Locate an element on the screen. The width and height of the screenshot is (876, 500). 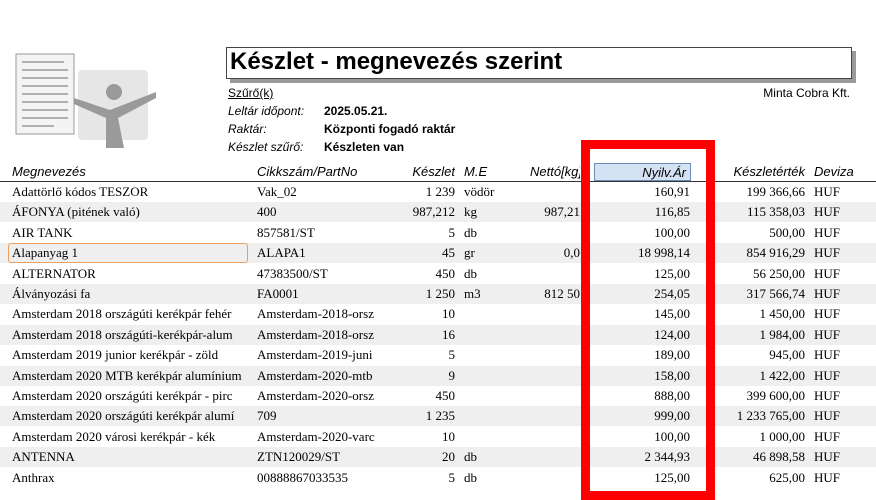
cell-name: Amsterdam 2019 junior kerékpár - zöld is located at coordinates (132, 355).